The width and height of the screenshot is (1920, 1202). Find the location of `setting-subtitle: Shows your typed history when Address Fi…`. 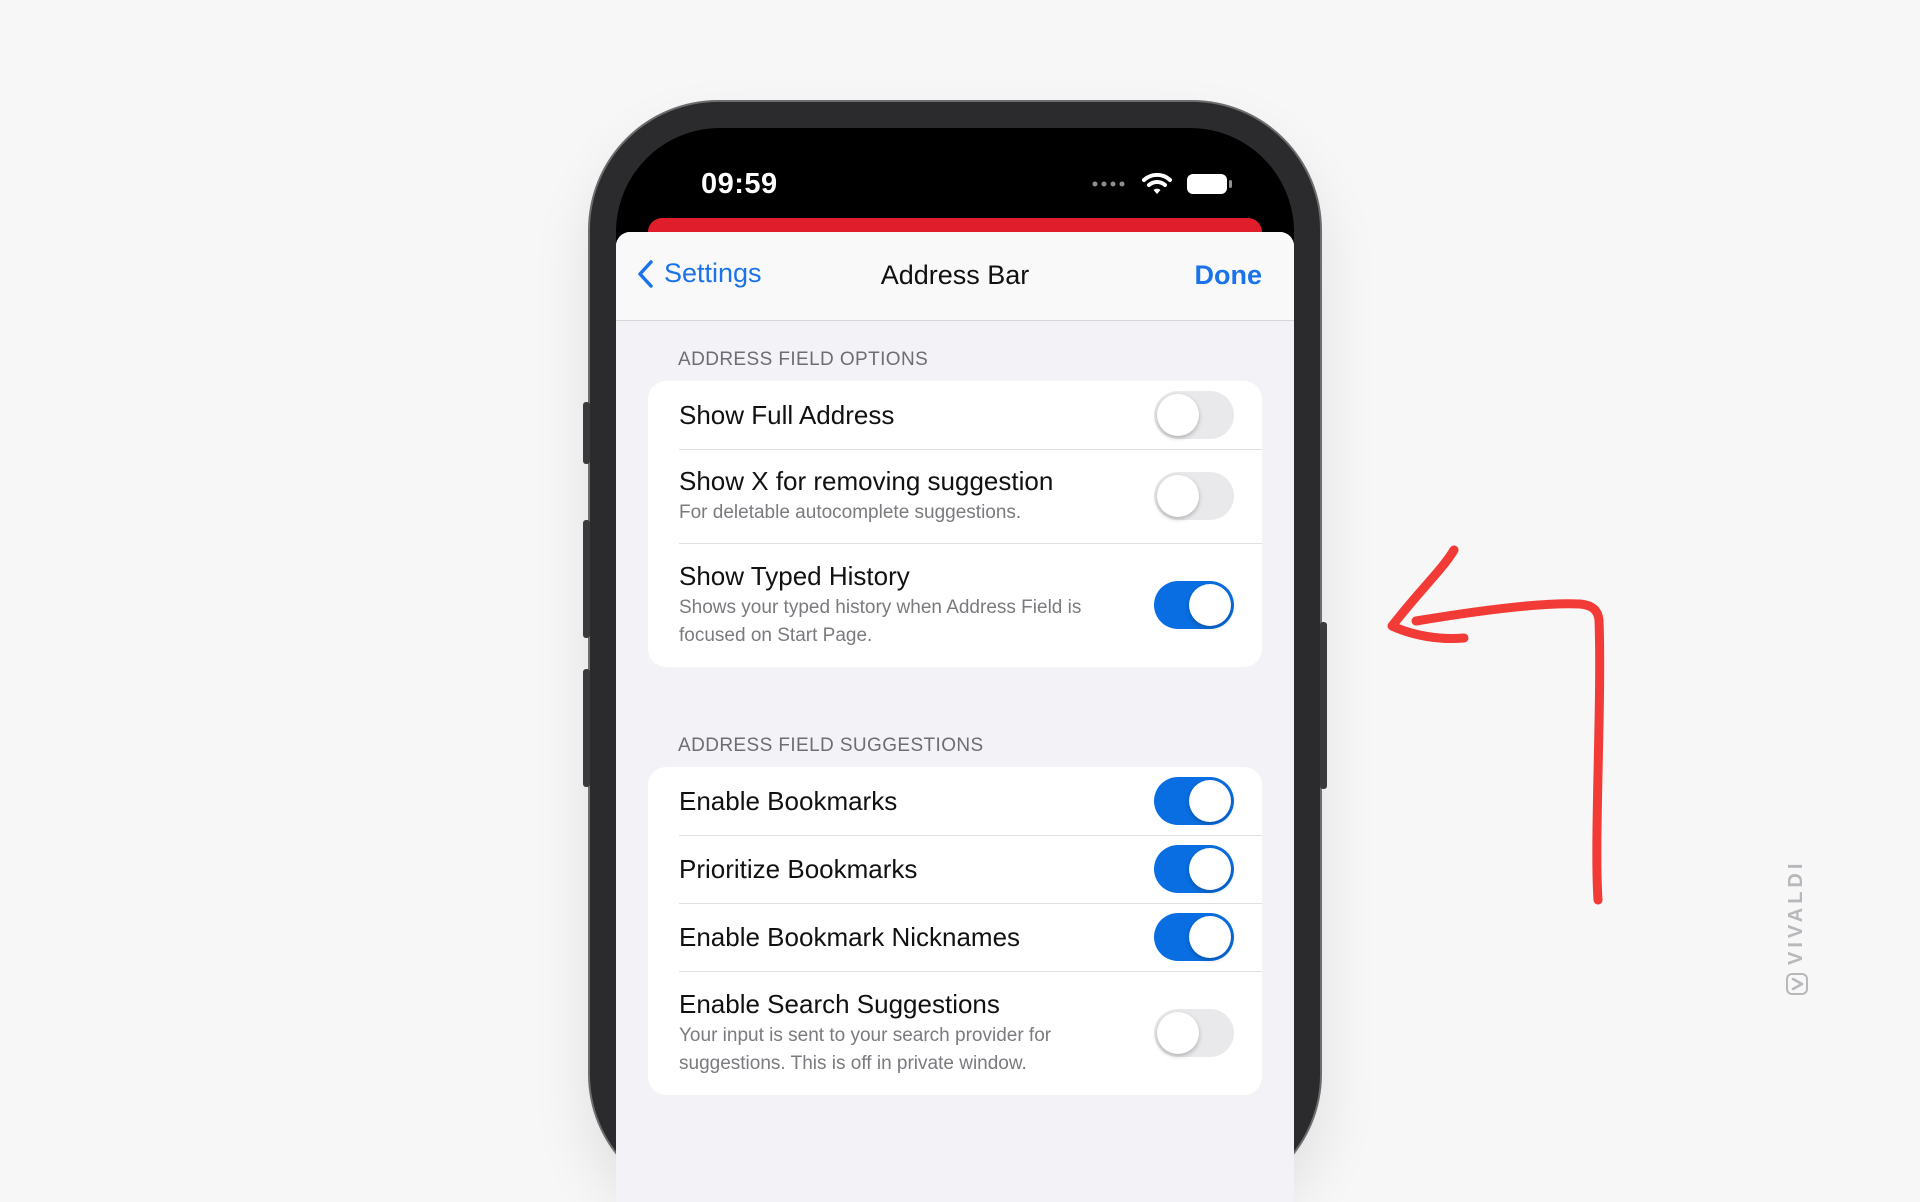

setting-subtitle: Shows your typed history when Address Fi… is located at coordinates (880, 621).